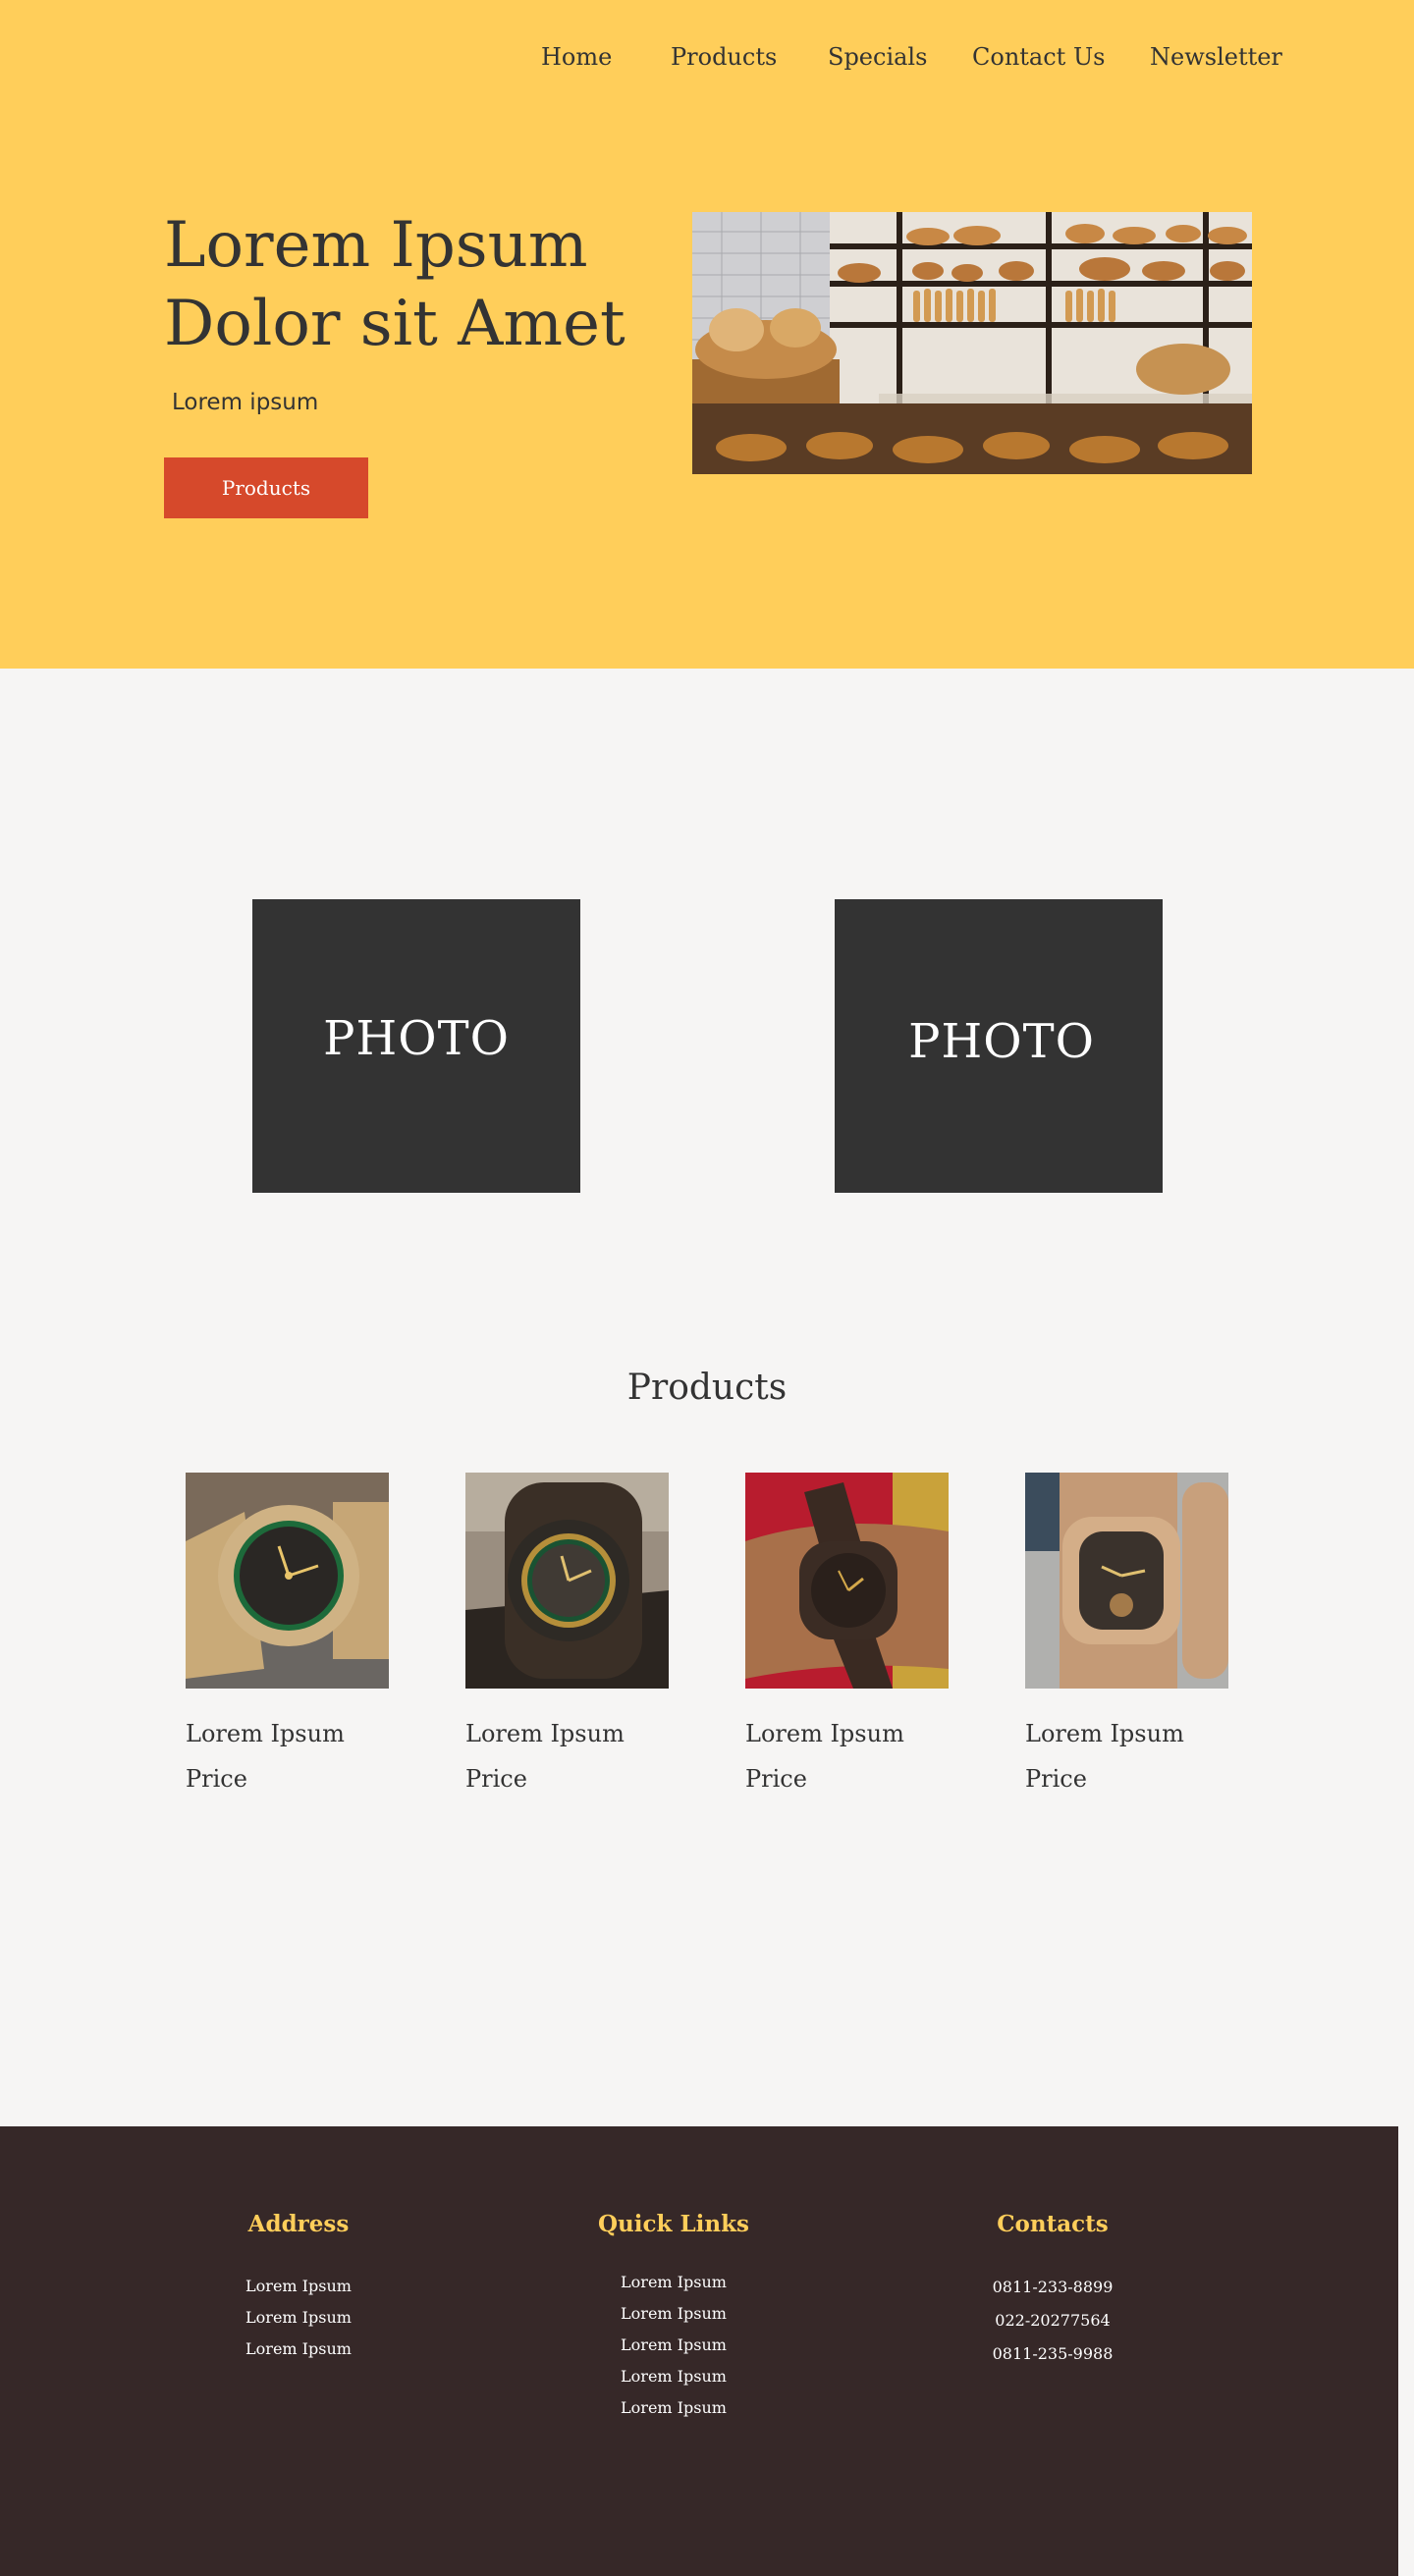 The height and width of the screenshot is (2576, 1414). Describe the element at coordinates (576, 57) in the screenshot. I see `nav-home: Home` at that location.